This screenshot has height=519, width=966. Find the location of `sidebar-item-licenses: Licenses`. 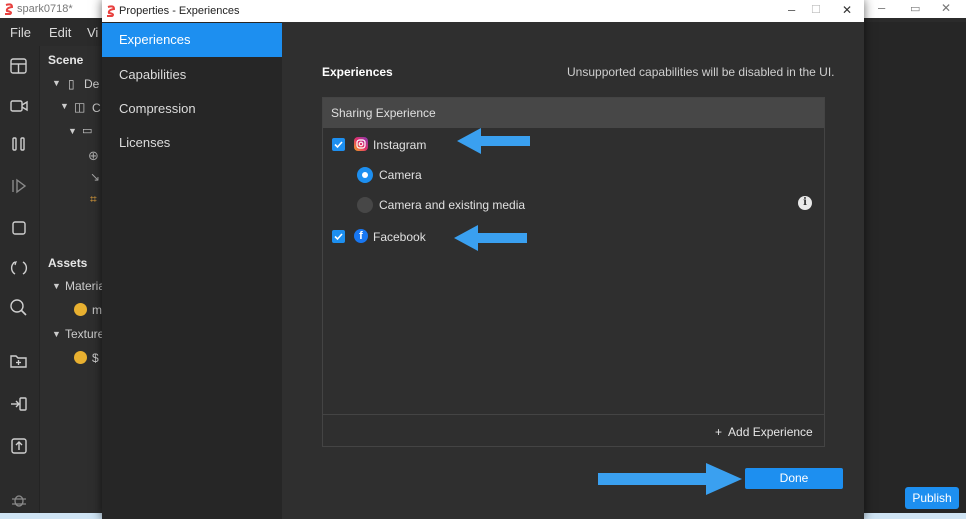

sidebar-item-licenses: Licenses is located at coordinates (192, 143).